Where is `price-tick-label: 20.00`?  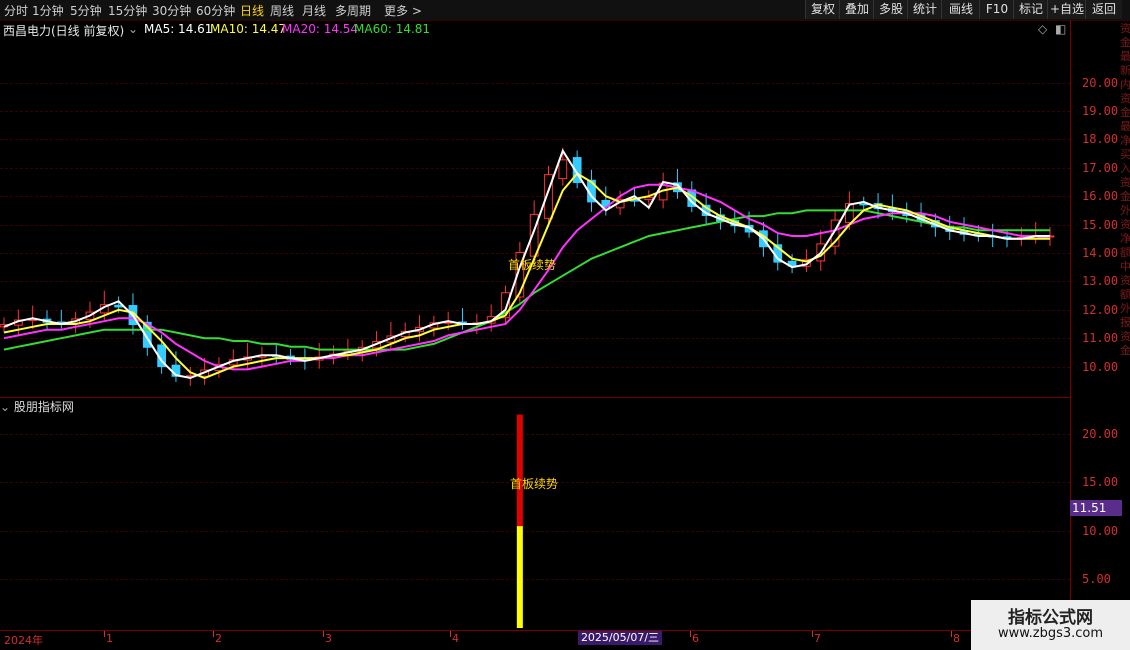 price-tick-label: 20.00 is located at coordinates (1100, 82).